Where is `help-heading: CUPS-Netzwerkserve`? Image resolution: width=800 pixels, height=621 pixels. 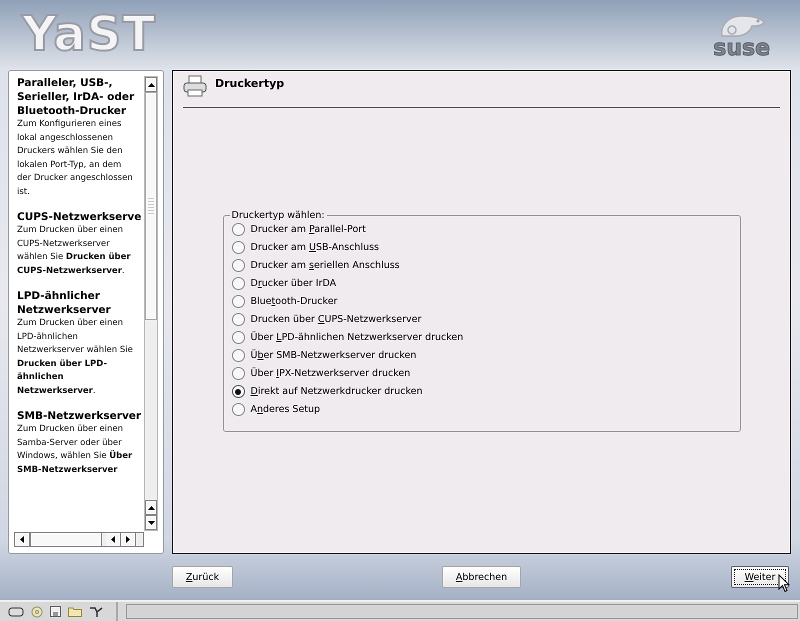 help-heading: CUPS-Netzwerkserve is located at coordinates (79, 217).